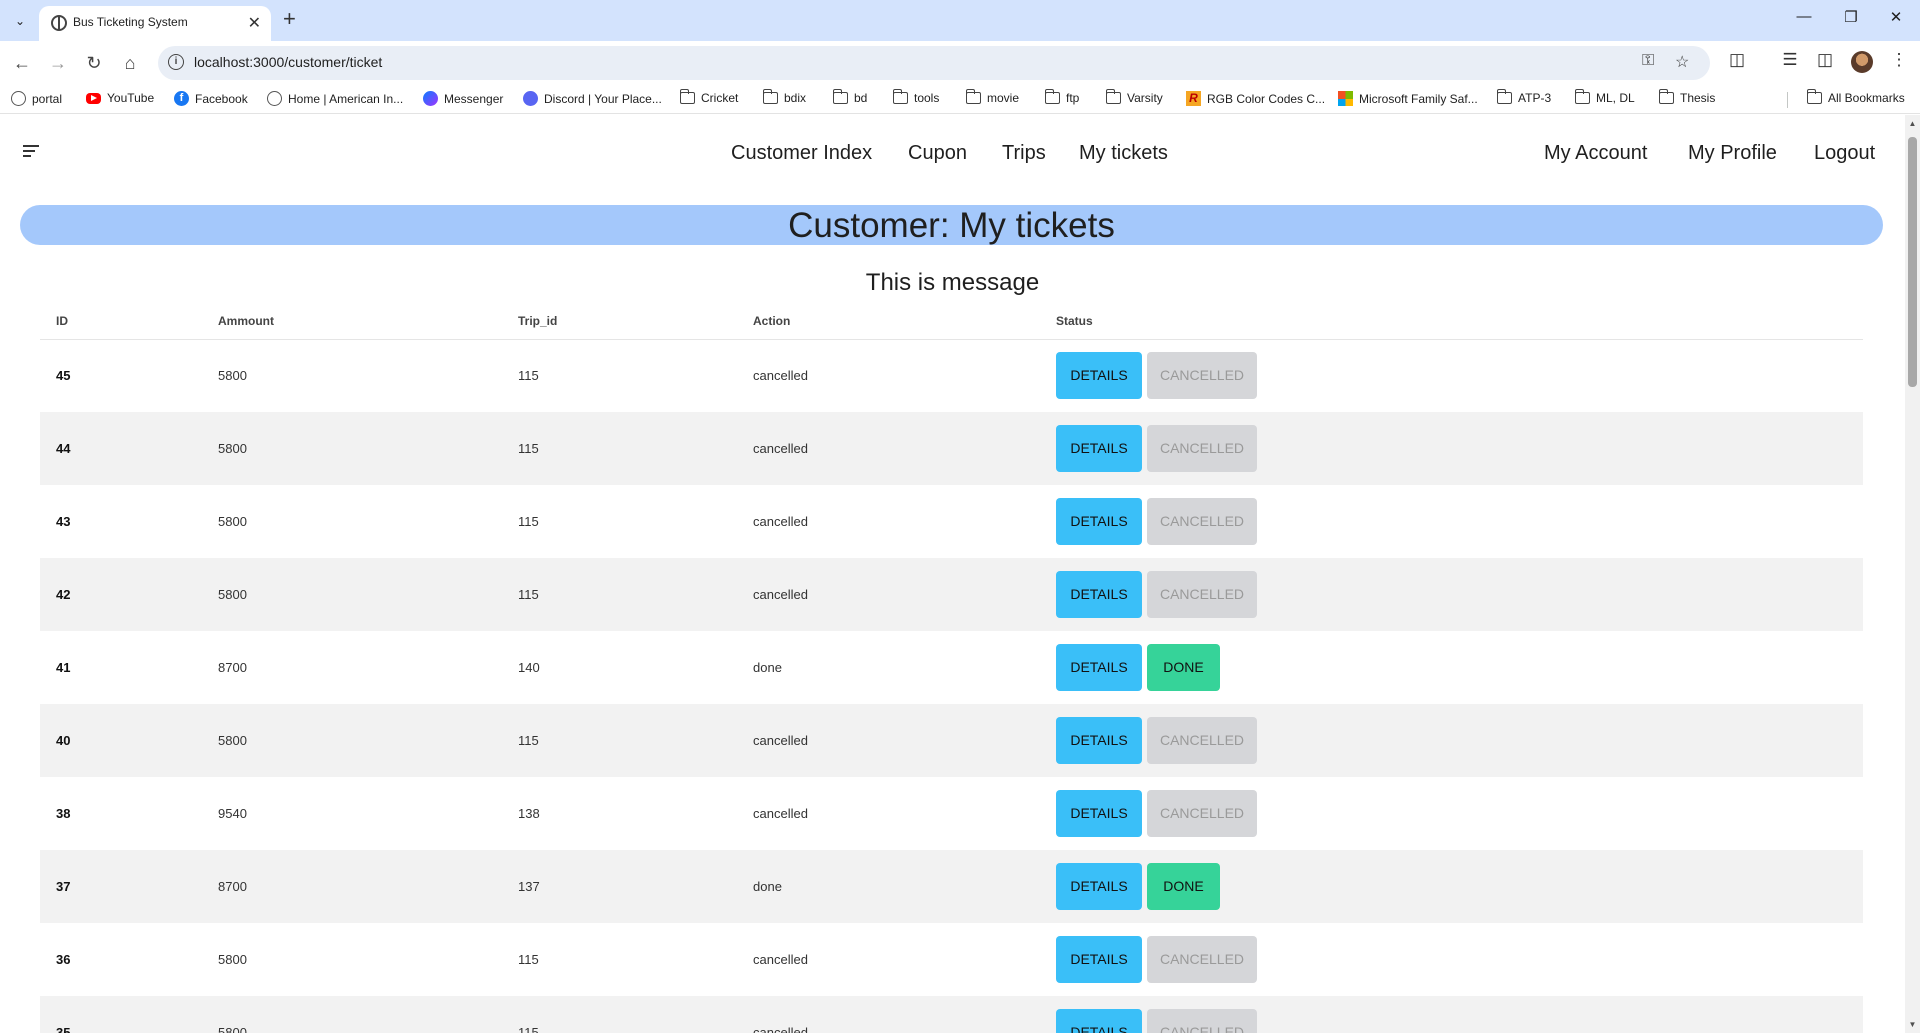  Describe the element at coordinates (352, 521) in the screenshot. I see `cell-amount: 5800` at that location.